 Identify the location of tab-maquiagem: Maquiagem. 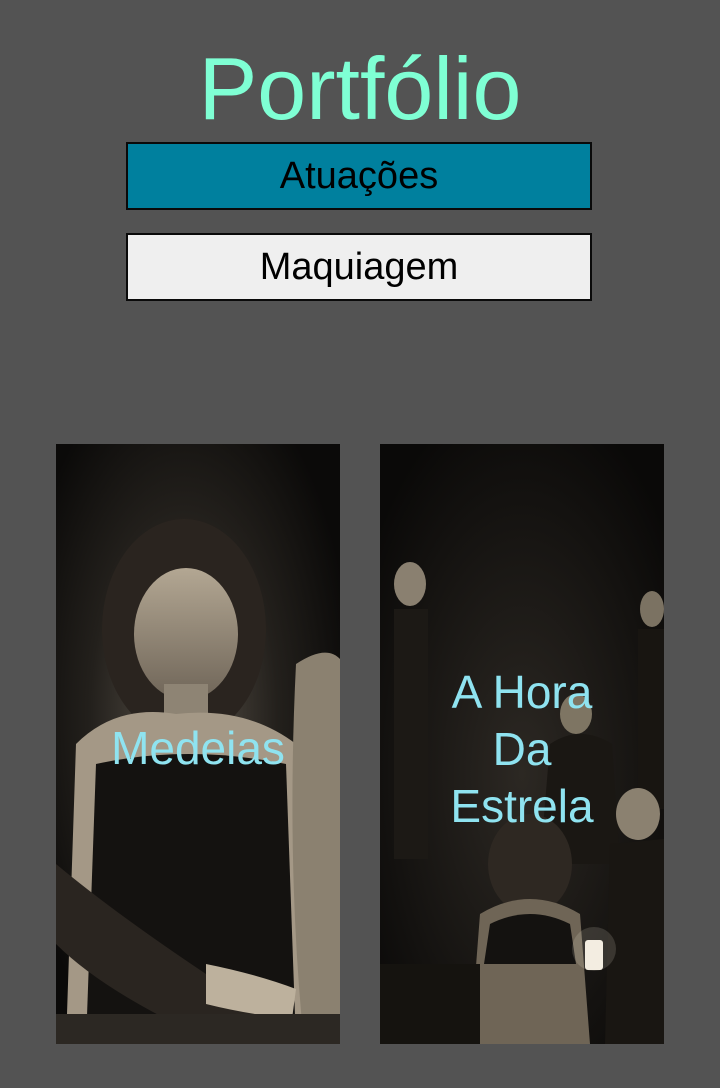
(359, 267).